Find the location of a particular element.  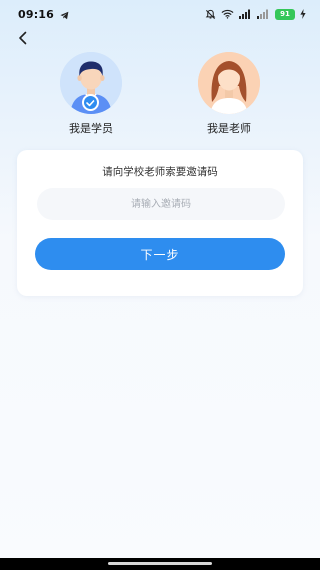

role-label-teacher: 我是老师 is located at coordinates (229, 128).